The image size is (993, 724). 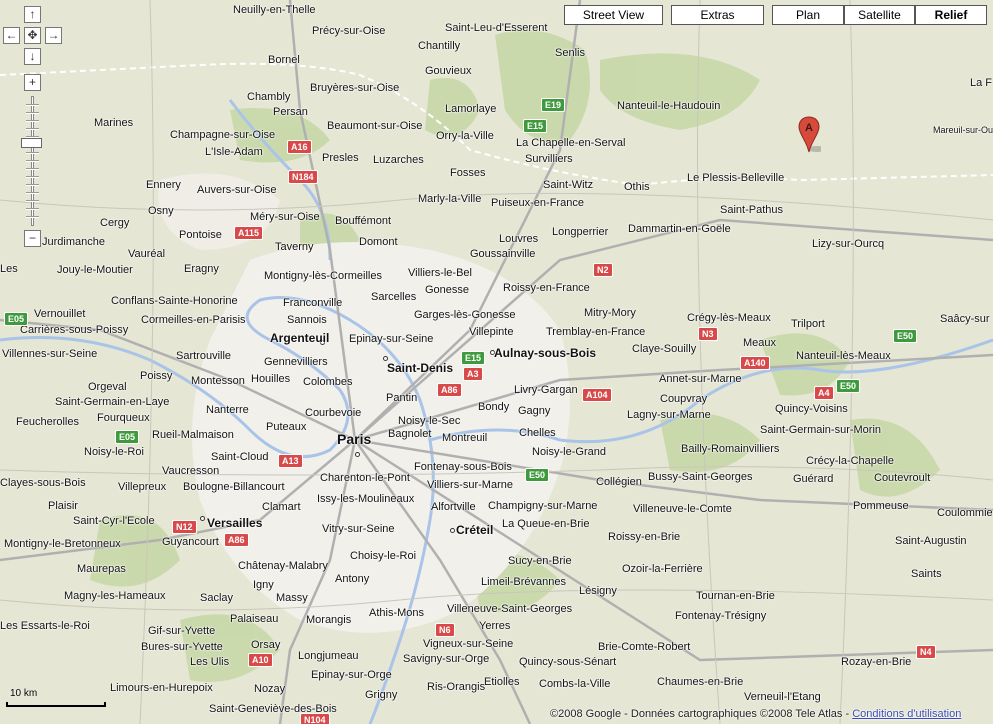 I want to click on marker-letter: A, so click(x=809, y=128).